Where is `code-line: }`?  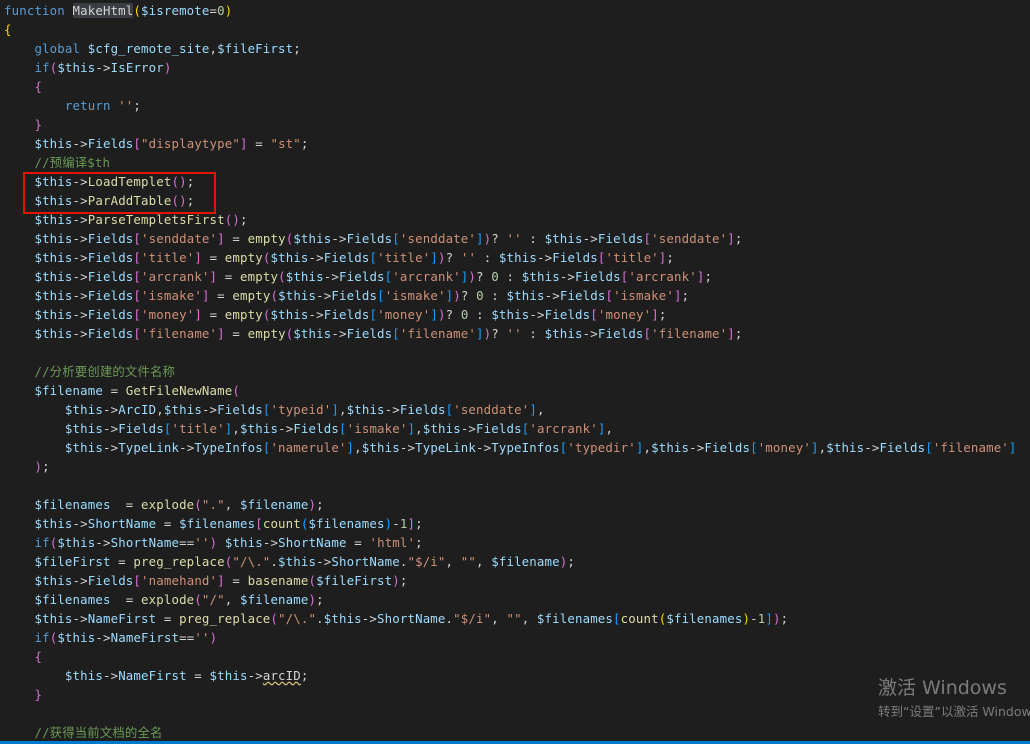
code-line: } is located at coordinates (510, 124).